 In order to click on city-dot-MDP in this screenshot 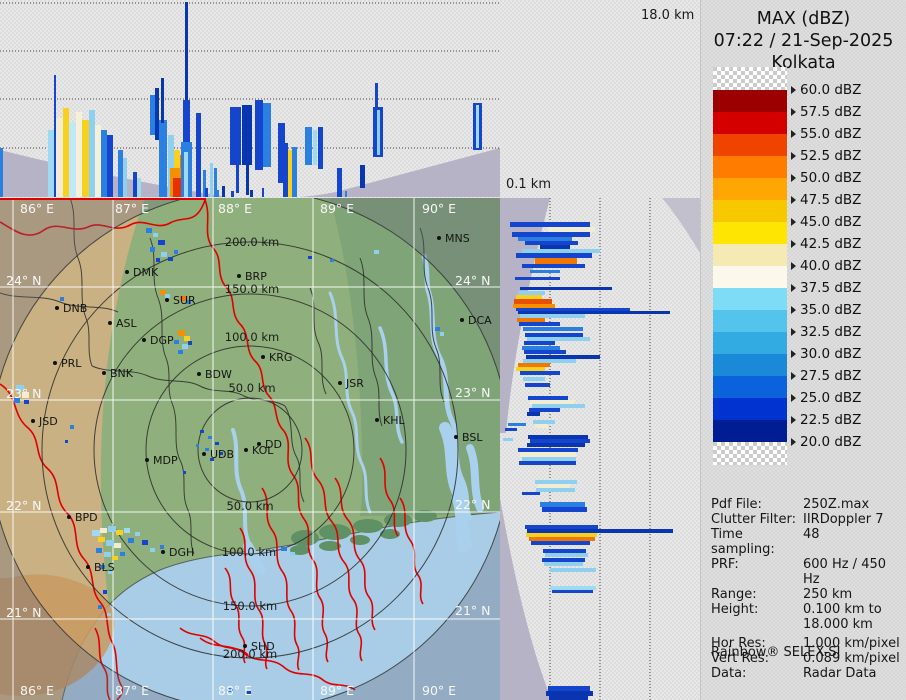, I will do `click(147, 460)`.